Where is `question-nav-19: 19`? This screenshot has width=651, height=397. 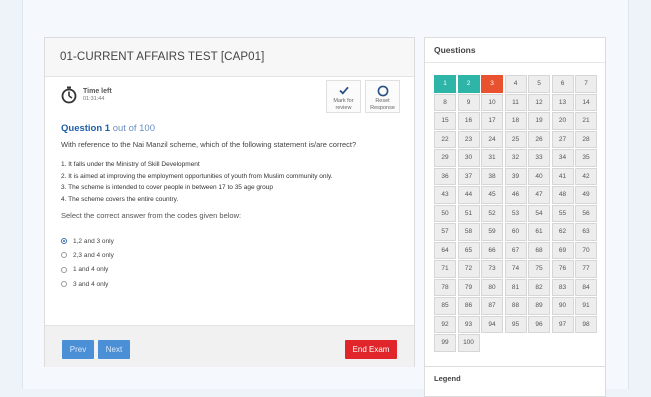
question-nav-19: 19 is located at coordinates (539, 121).